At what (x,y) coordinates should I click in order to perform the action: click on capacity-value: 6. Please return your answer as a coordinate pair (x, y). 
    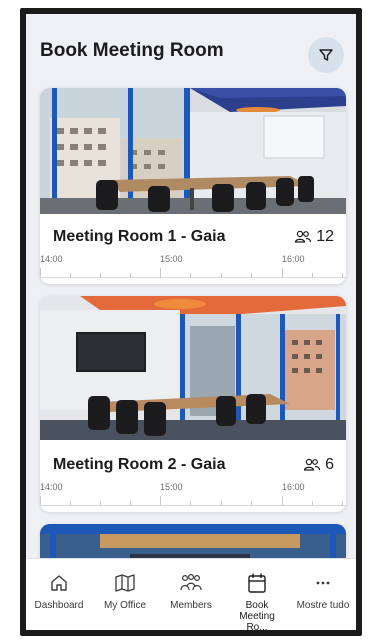
    Looking at the image, I should click on (329, 464).